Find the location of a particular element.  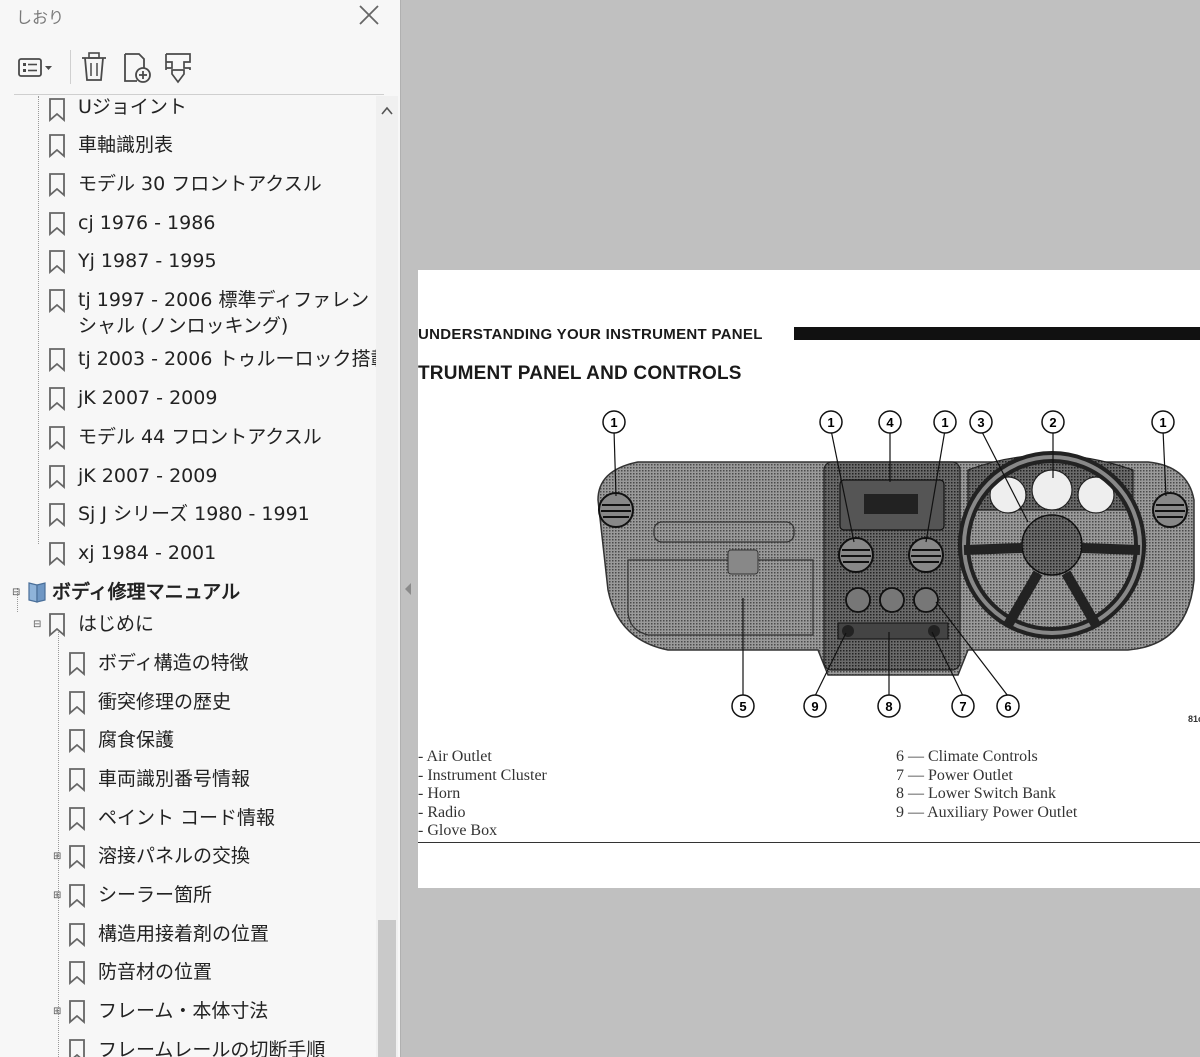

callout-label: 7 is located at coordinates (962, 706).